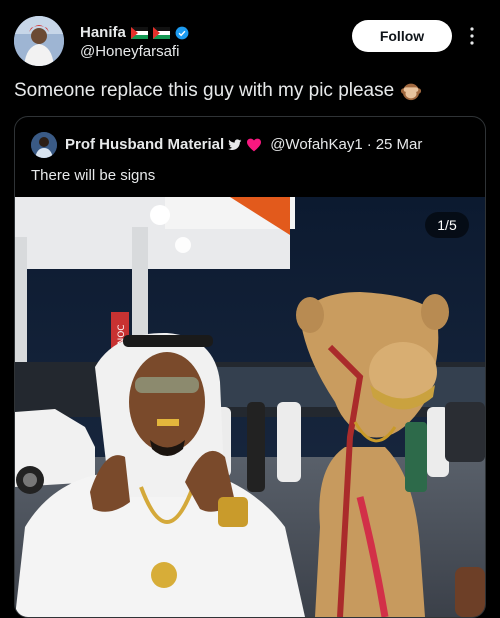  Describe the element at coordinates (316, 144) in the screenshot. I see `quoted-handle: @WofahKay1` at that location.